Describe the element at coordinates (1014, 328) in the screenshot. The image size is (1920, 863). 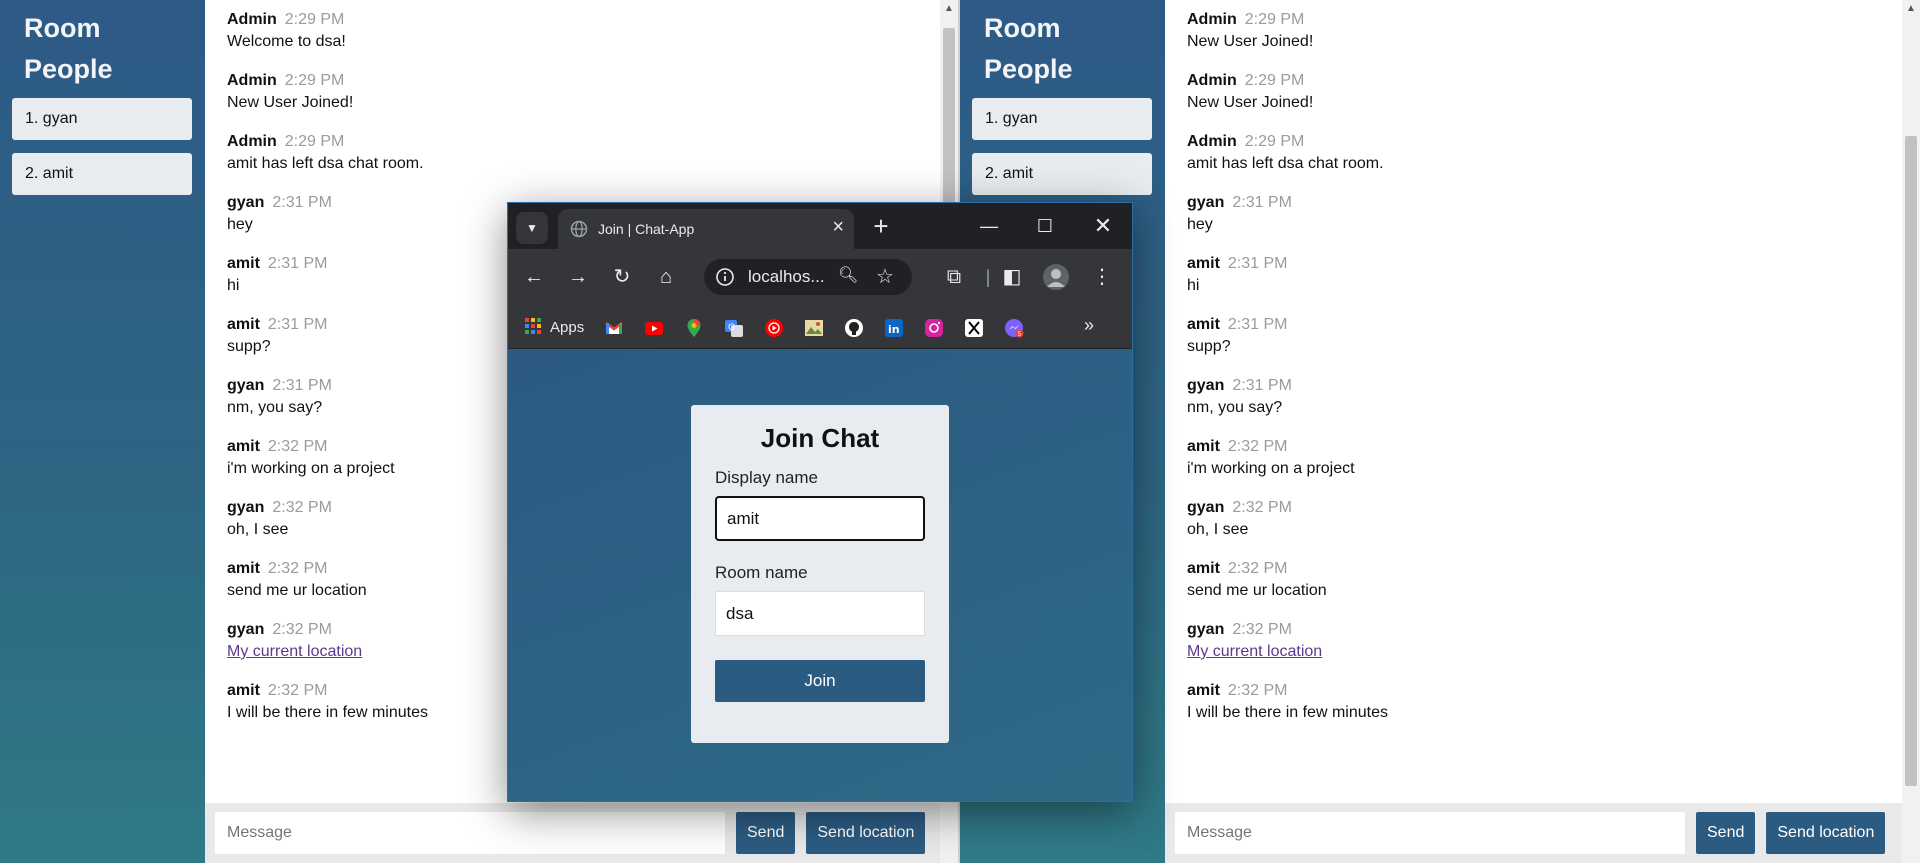
I see `messenger-icon: 5` at that location.